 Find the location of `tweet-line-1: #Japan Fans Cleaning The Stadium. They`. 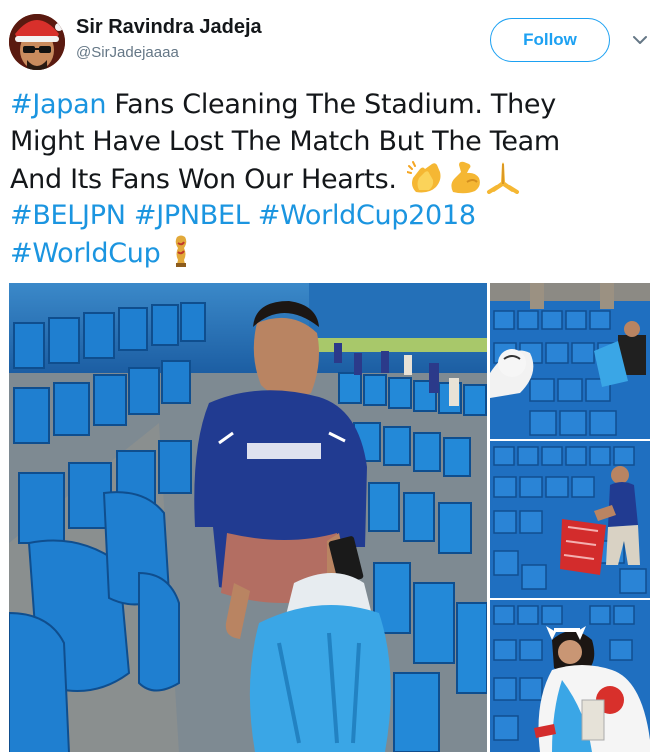

tweet-line-1: #Japan Fans Cleaning The Stadium. They is located at coordinates (337, 104).